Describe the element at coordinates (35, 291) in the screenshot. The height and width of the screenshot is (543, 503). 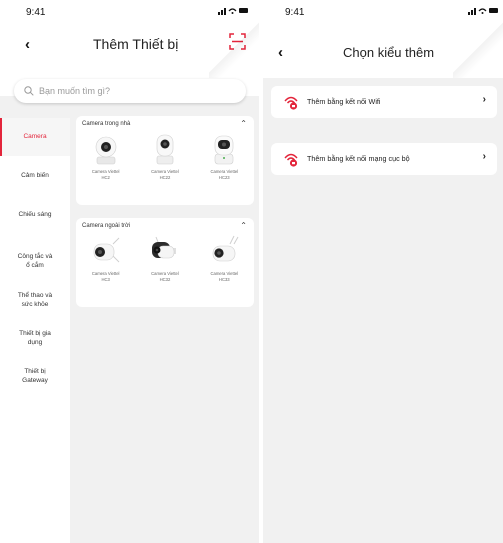
I see `sidebar-item-sport-health: Thể thao và sức khỏe` at that location.